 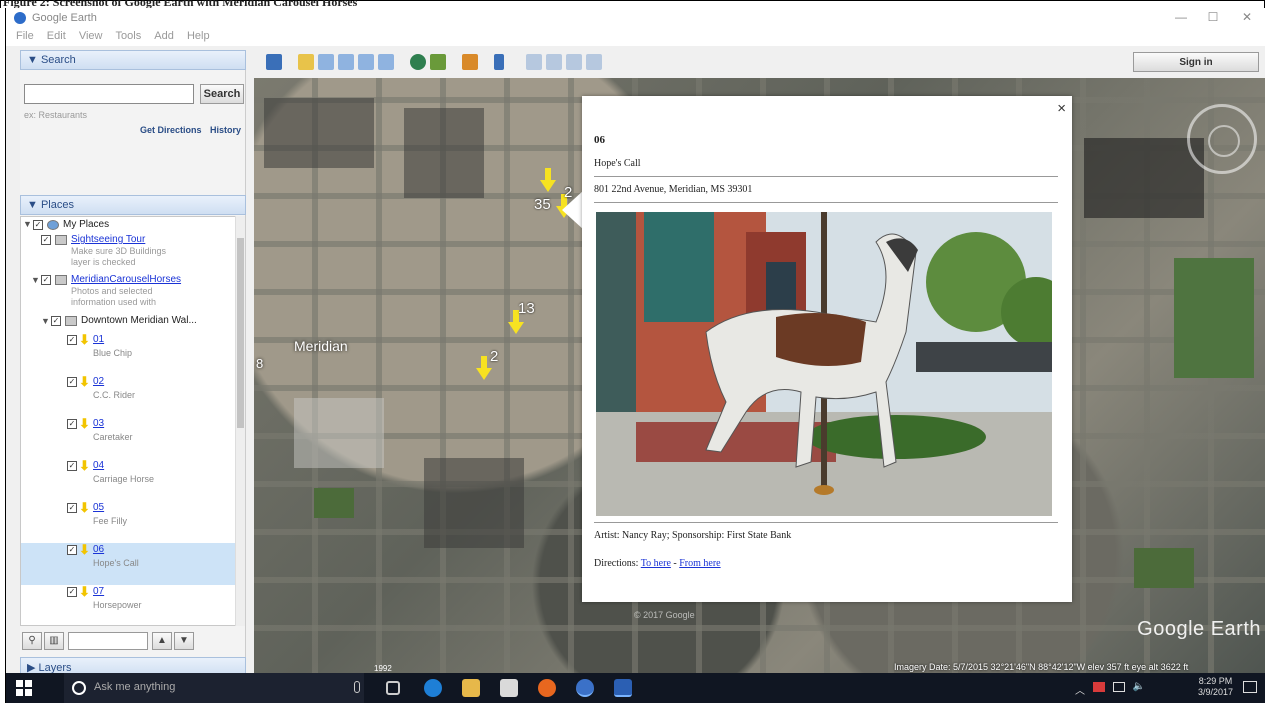 What do you see at coordinates (56, 36) in the screenshot?
I see `menu-edit: Edit` at bounding box center [56, 36].